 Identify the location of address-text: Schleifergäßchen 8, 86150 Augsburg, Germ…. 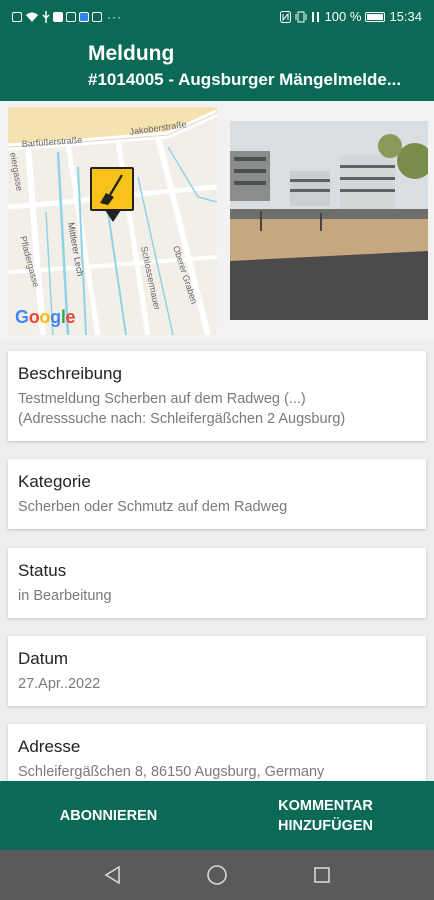
(171, 772).